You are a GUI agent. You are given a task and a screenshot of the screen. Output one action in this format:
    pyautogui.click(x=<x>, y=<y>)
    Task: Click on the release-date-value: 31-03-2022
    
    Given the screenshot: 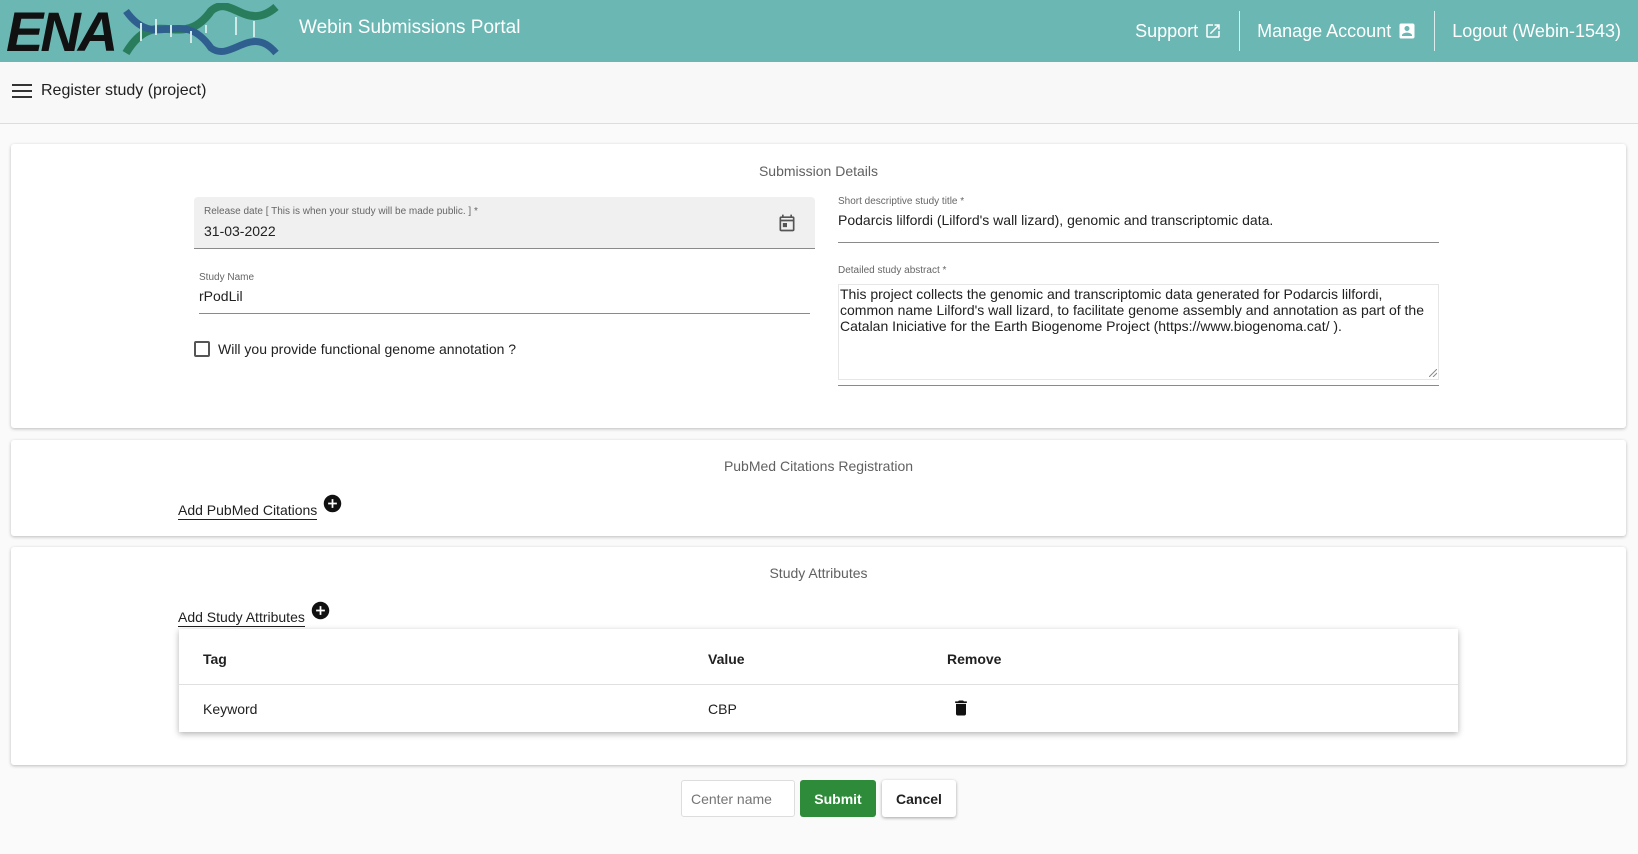 What is the action you would take?
    pyautogui.click(x=240, y=231)
    